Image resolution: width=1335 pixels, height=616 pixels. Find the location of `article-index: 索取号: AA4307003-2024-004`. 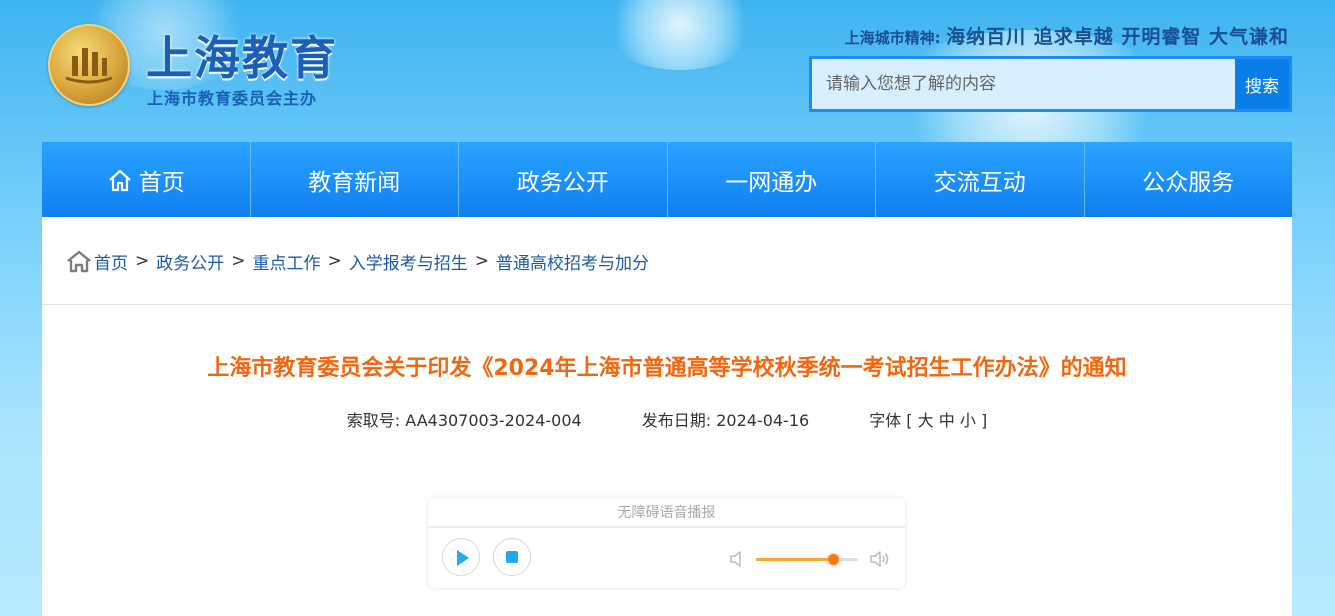

article-index: 索取号: AA4307003-2024-004 is located at coordinates (464, 419).